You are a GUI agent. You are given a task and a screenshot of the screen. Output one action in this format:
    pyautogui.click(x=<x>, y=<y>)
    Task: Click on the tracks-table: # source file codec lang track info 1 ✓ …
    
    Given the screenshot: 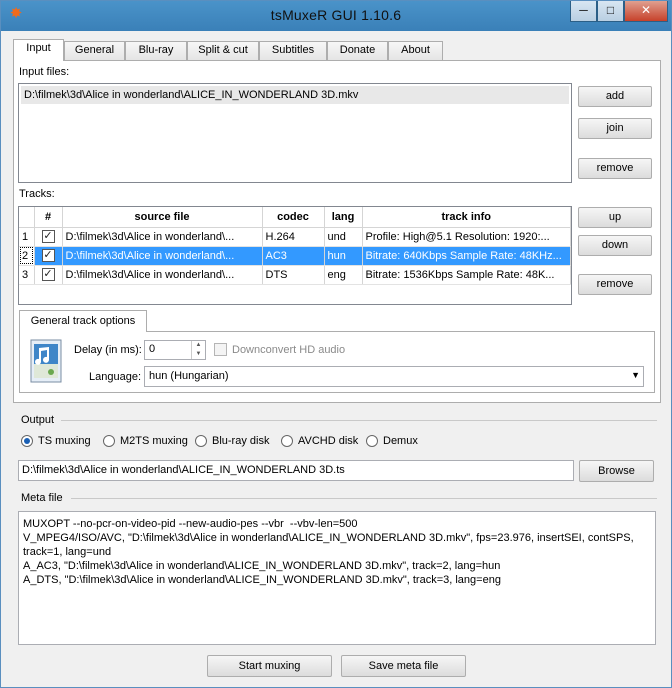 What is the action you would take?
    pyautogui.click(x=295, y=246)
    